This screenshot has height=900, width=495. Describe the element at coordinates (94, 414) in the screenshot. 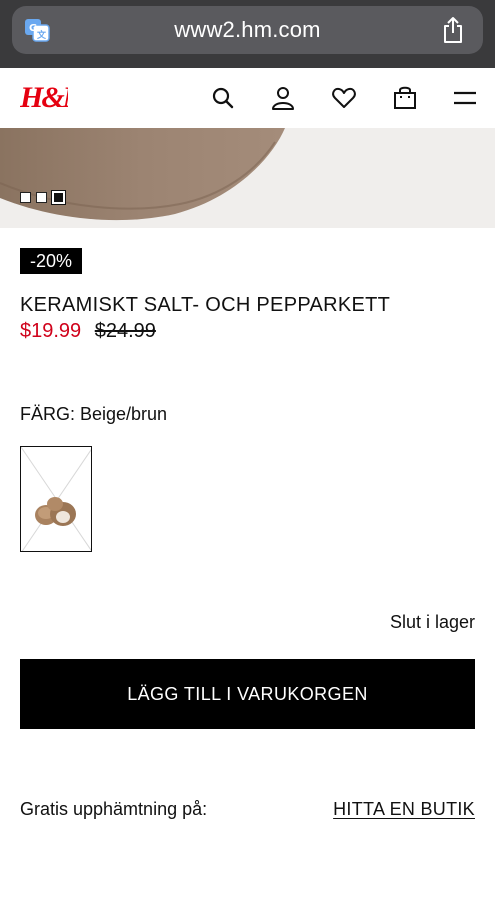

I see `color-label: FÄRG: Beige/brun` at that location.